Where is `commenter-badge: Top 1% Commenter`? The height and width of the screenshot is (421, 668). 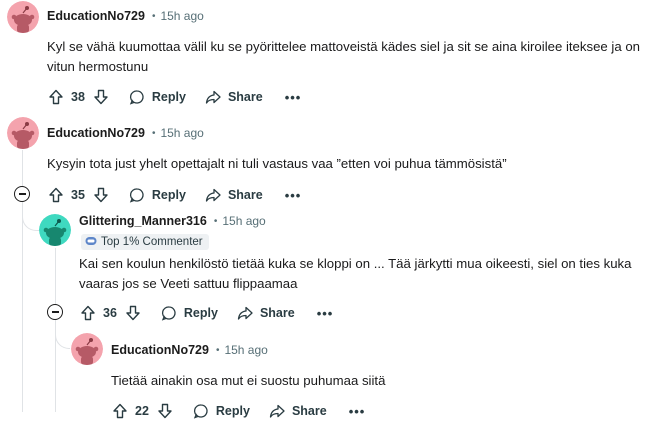
commenter-badge: Top 1% Commenter is located at coordinates (145, 242).